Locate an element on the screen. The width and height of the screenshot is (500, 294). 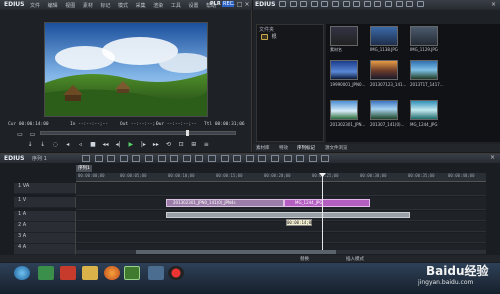
menu-item-mode: 模式 is located at coordinates (123, 6).